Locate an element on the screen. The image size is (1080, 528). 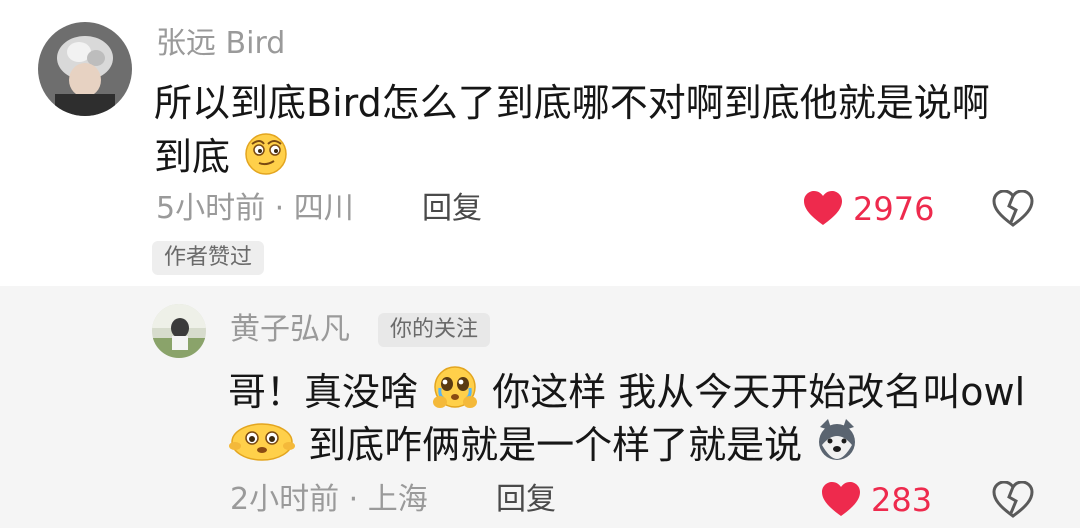
comment-dislike-button is located at coordinates (1013, 208).